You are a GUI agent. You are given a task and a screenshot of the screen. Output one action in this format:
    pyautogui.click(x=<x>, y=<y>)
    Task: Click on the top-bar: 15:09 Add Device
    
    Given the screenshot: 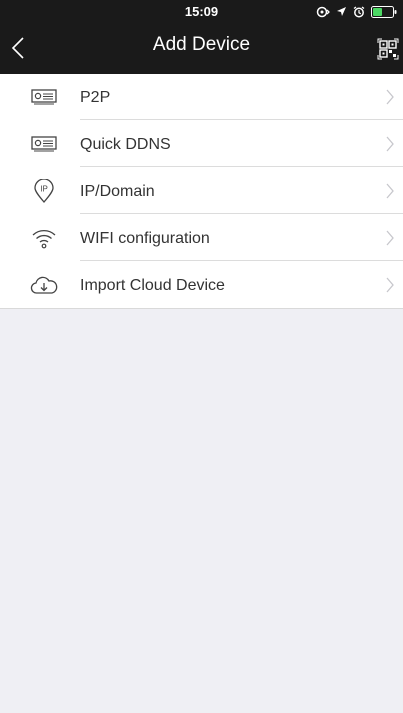 What is the action you would take?
    pyautogui.click(x=201, y=37)
    